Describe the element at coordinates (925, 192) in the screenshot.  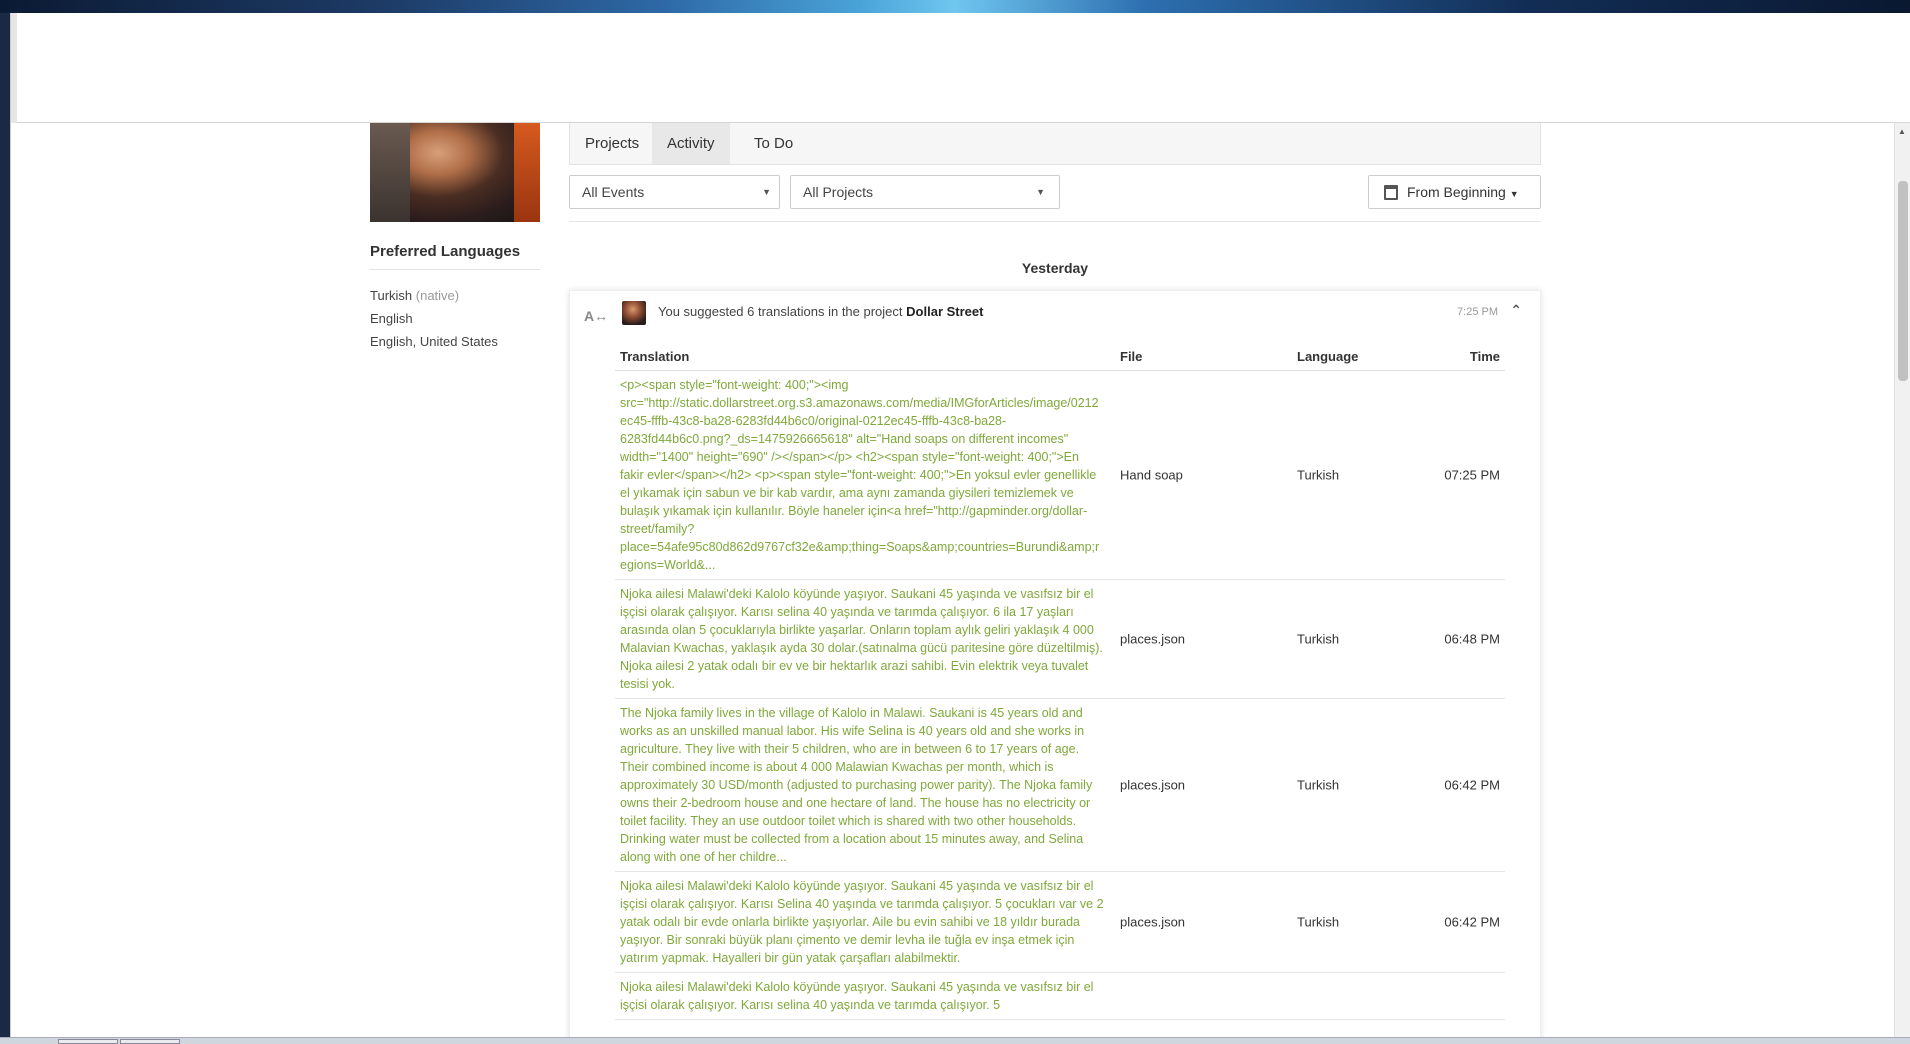
I see `projects-filter-select: All Projects ▼` at that location.